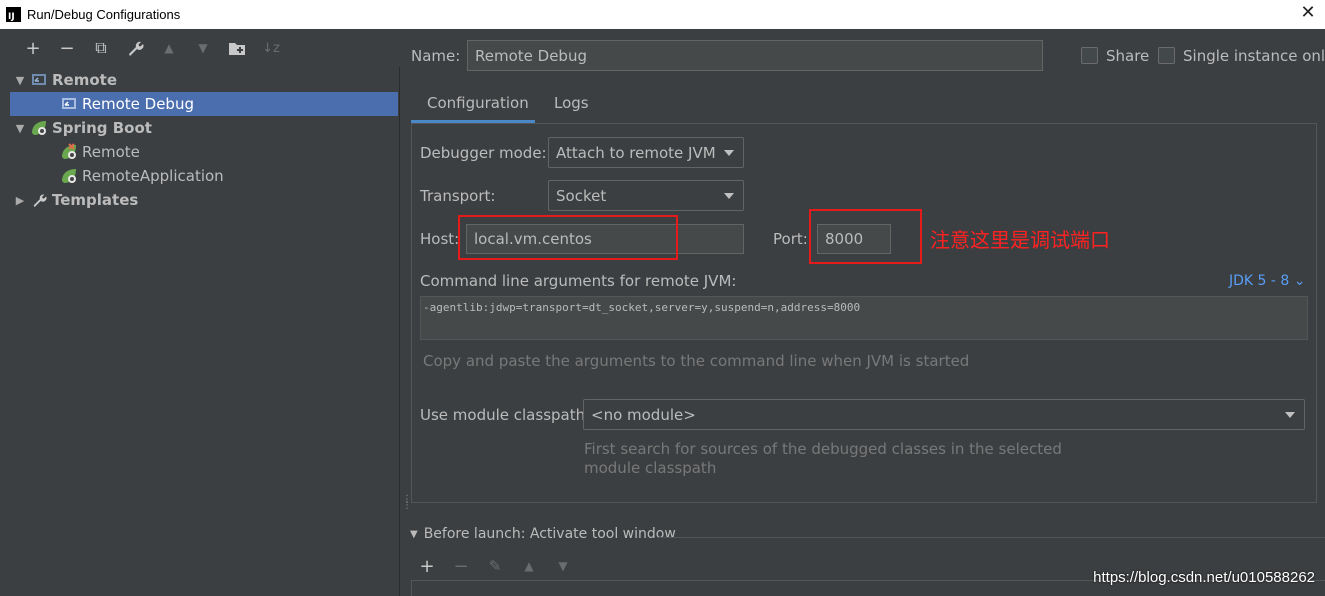  Describe the element at coordinates (549, 534) in the screenshot. I see `before-launch-label: Before launch: Activate tool window` at that location.